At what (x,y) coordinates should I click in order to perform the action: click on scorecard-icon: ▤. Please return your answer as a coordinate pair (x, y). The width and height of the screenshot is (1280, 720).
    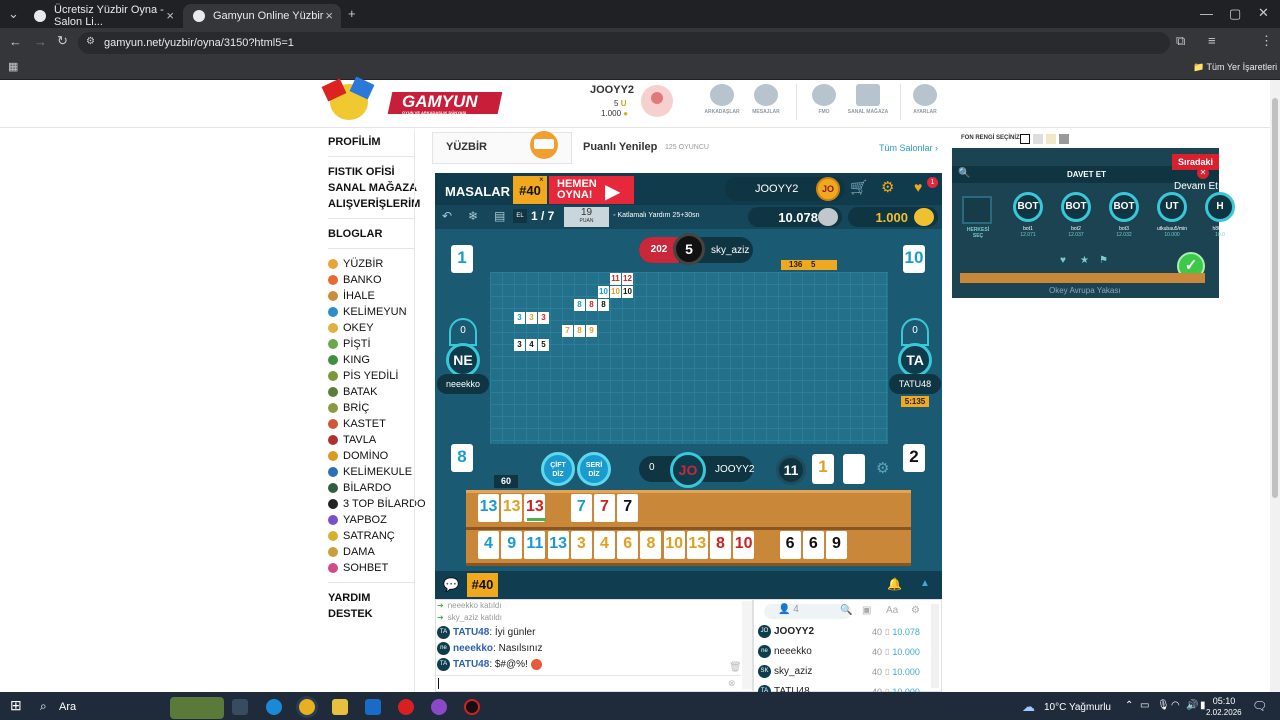
    Looking at the image, I should click on (499, 216).